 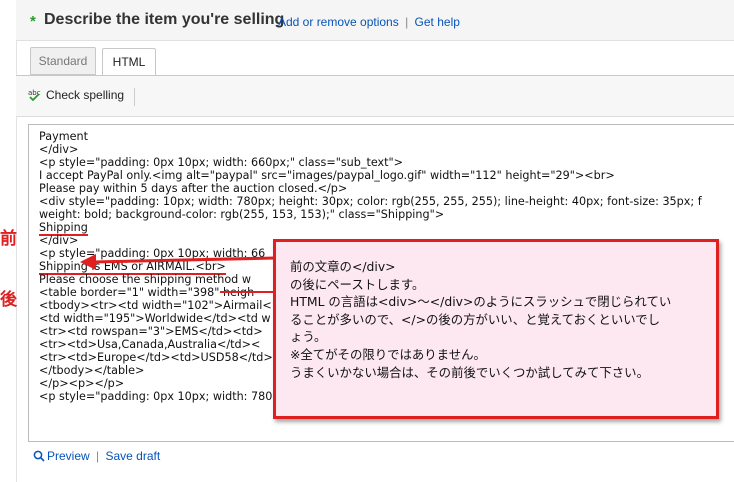 I want to click on before-label: 前, so click(x=8, y=239).